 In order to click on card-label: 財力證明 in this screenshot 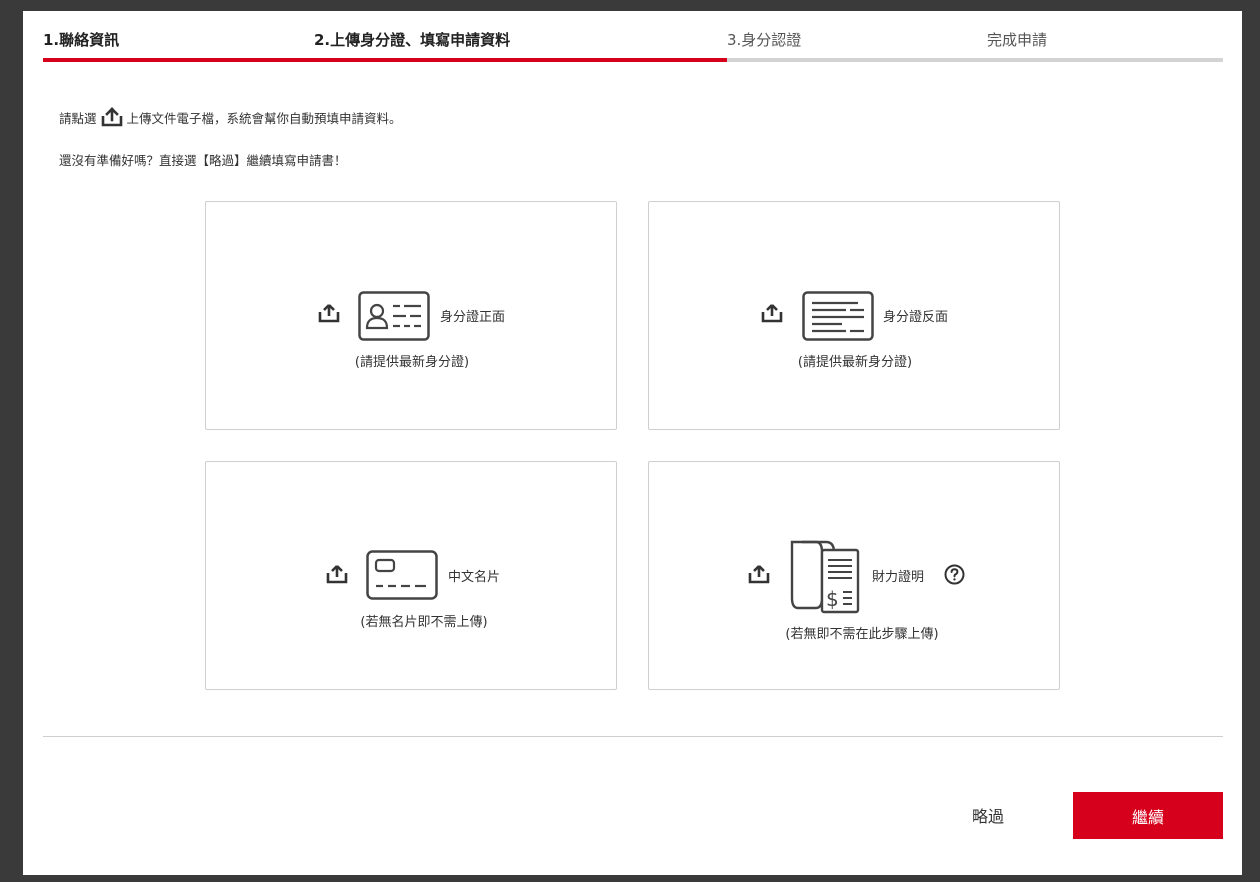, I will do `click(898, 577)`.